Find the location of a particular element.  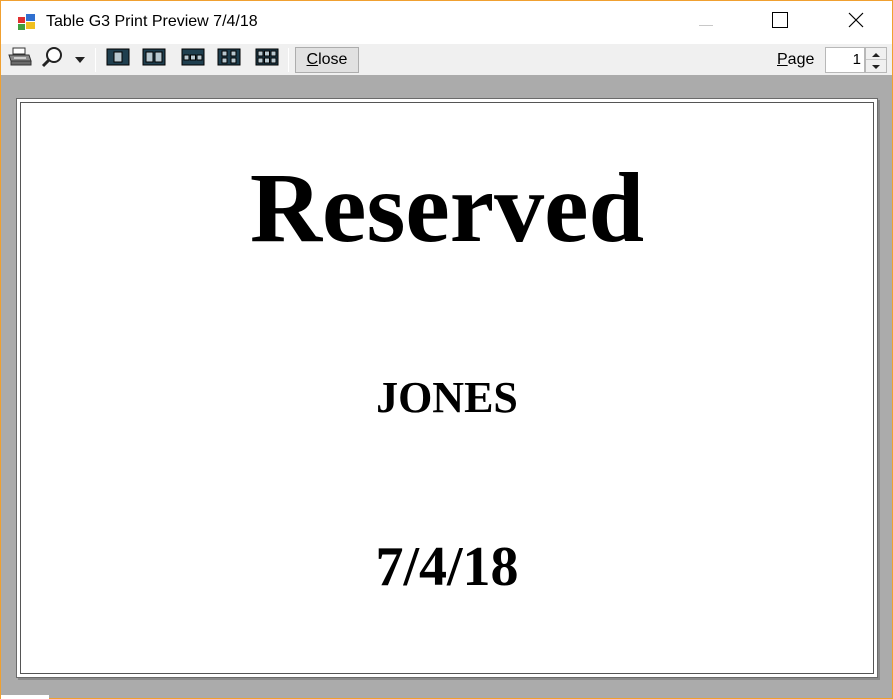

zoom-button is located at coordinates (52, 59).